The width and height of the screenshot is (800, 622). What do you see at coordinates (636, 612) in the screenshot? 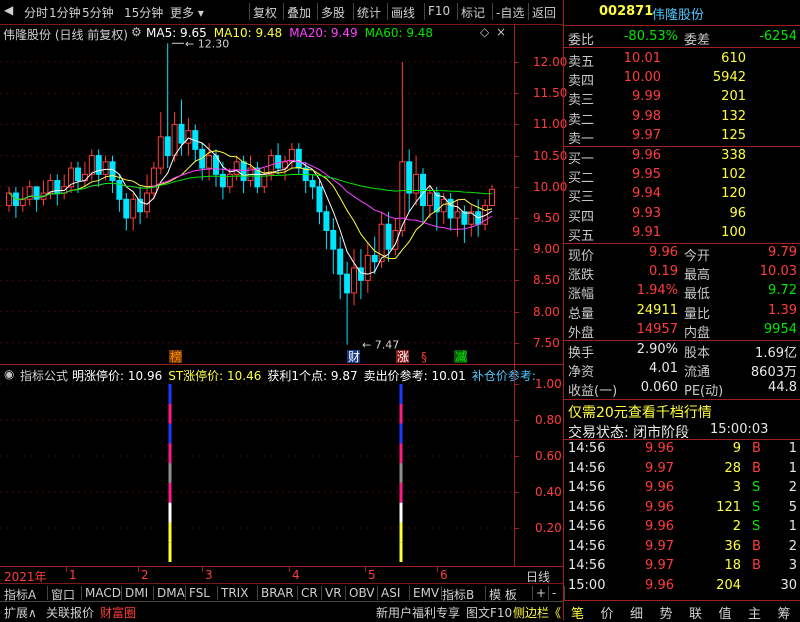
I see `quote-tab: 细` at bounding box center [636, 612].